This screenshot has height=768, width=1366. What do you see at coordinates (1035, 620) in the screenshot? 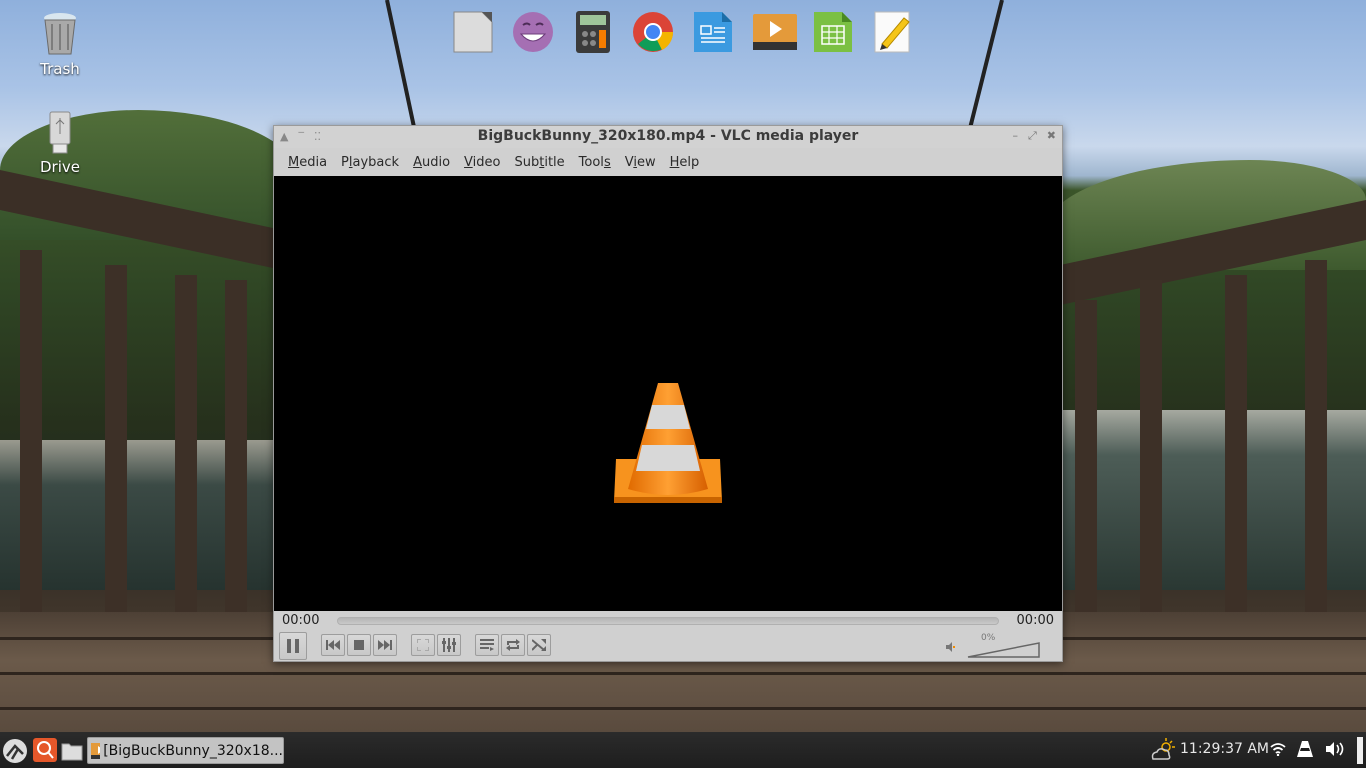
I see `total-time: 00:00` at bounding box center [1035, 620].